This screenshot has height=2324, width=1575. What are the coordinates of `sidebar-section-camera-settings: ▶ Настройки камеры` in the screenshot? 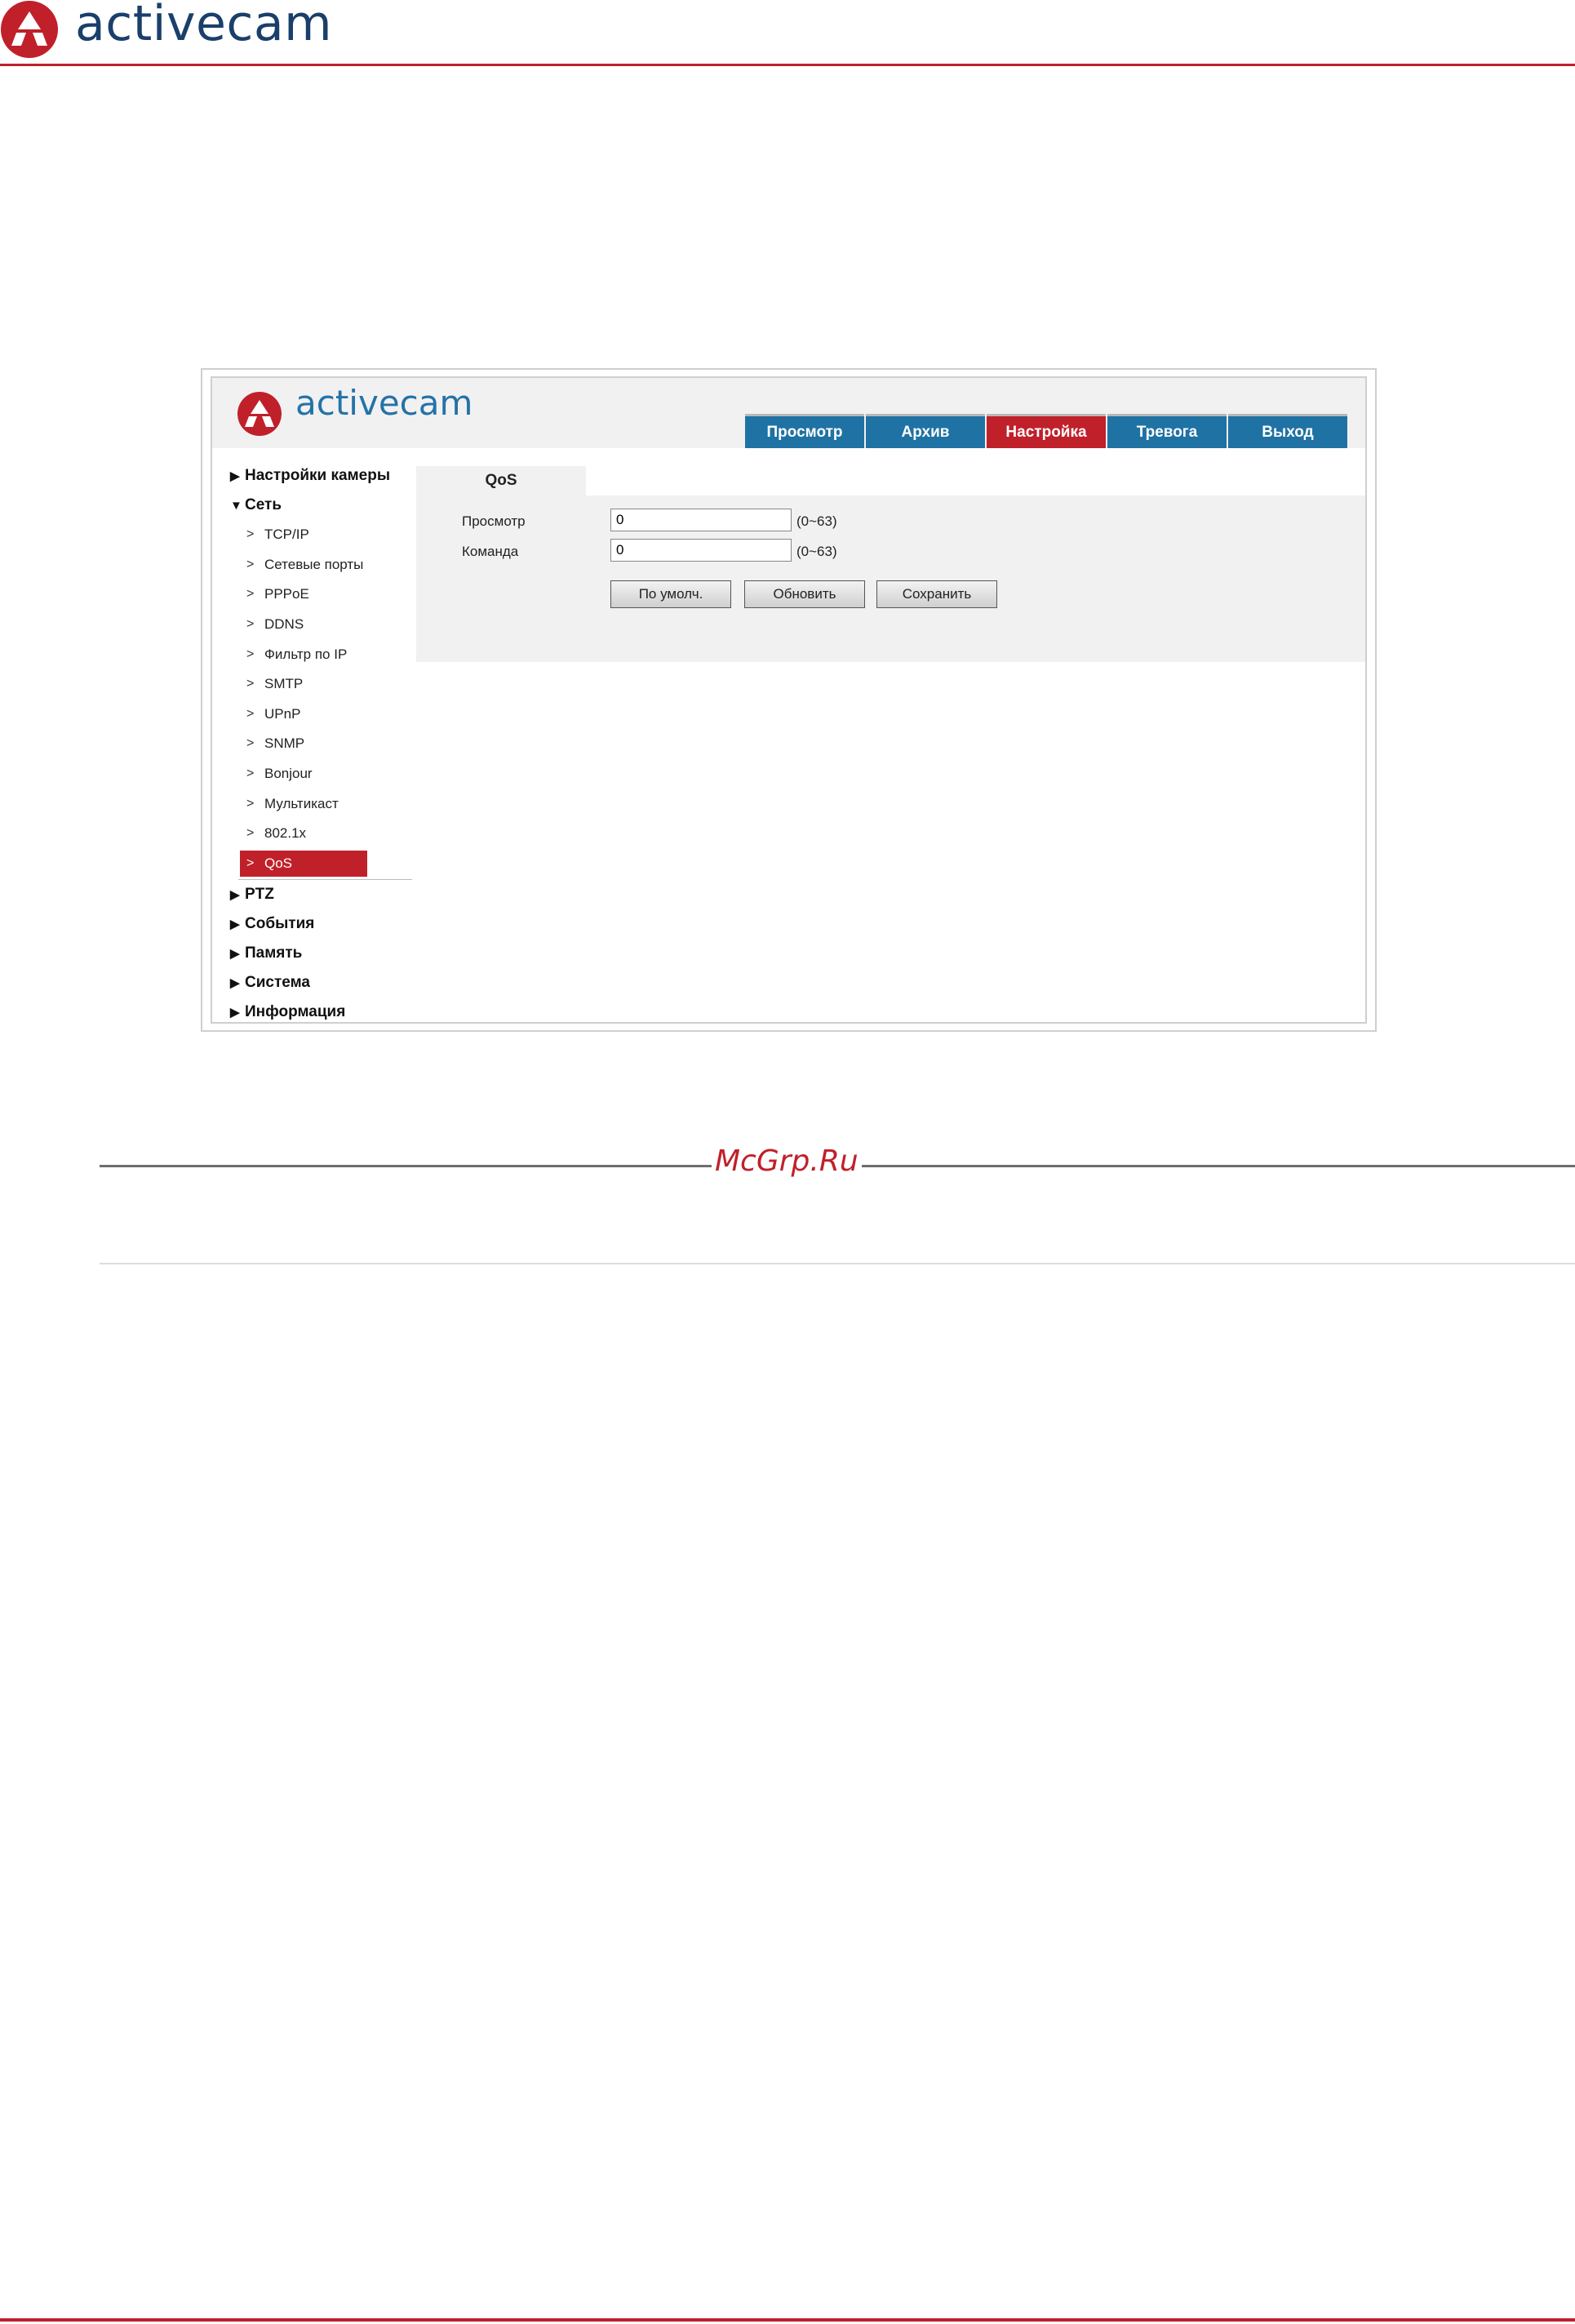 It's located at (320, 476).